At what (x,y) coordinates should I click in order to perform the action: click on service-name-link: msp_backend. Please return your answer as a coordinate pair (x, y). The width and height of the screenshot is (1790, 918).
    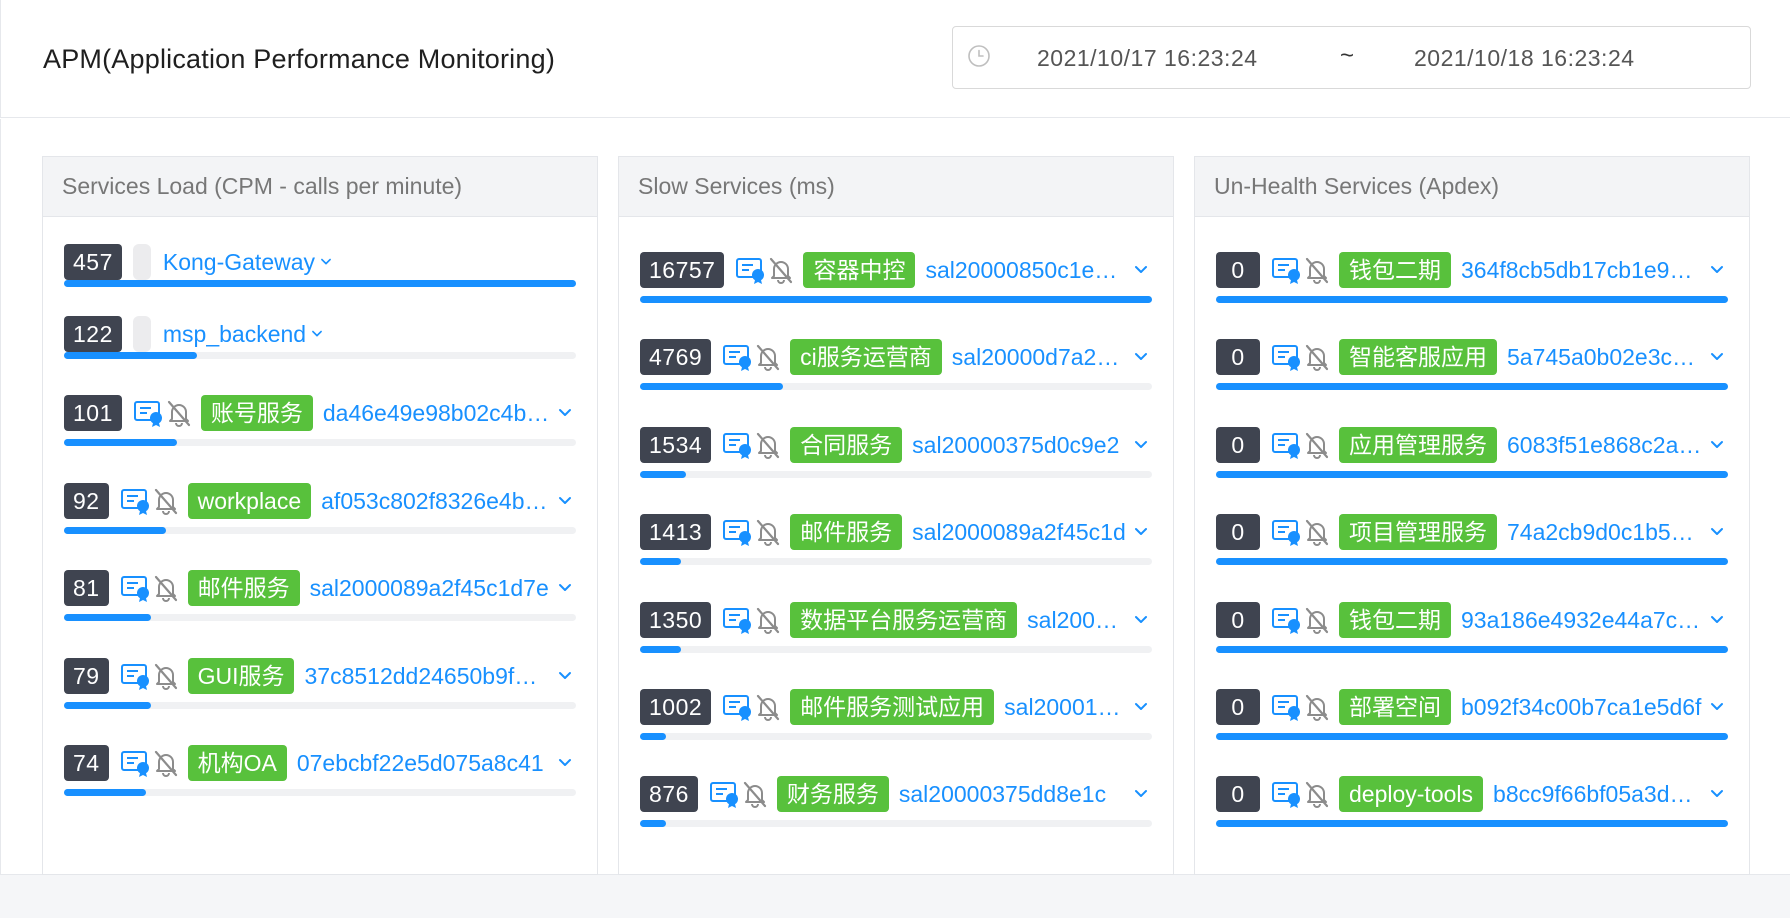
    Looking at the image, I should click on (234, 334).